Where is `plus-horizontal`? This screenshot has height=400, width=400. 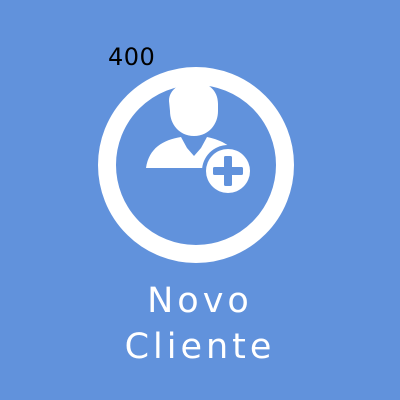
plus-horizontal is located at coordinates (228, 171).